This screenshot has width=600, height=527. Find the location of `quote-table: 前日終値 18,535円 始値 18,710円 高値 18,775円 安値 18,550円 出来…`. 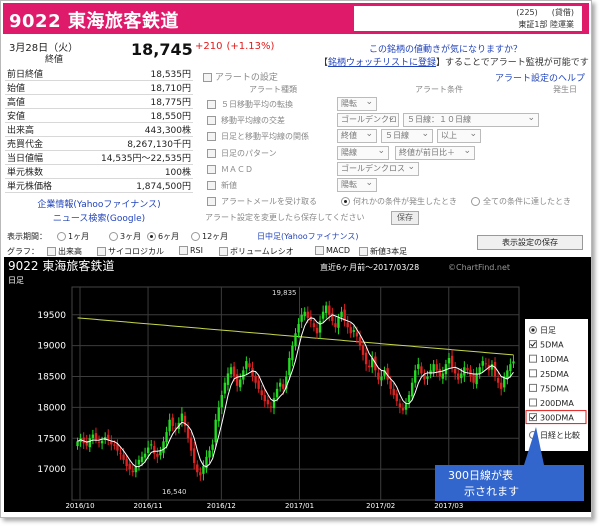

quote-table: 前日終値 18,535円 始値 18,710円 高値 18,775円 安値 18,550円 出来… is located at coordinates (99, 130).